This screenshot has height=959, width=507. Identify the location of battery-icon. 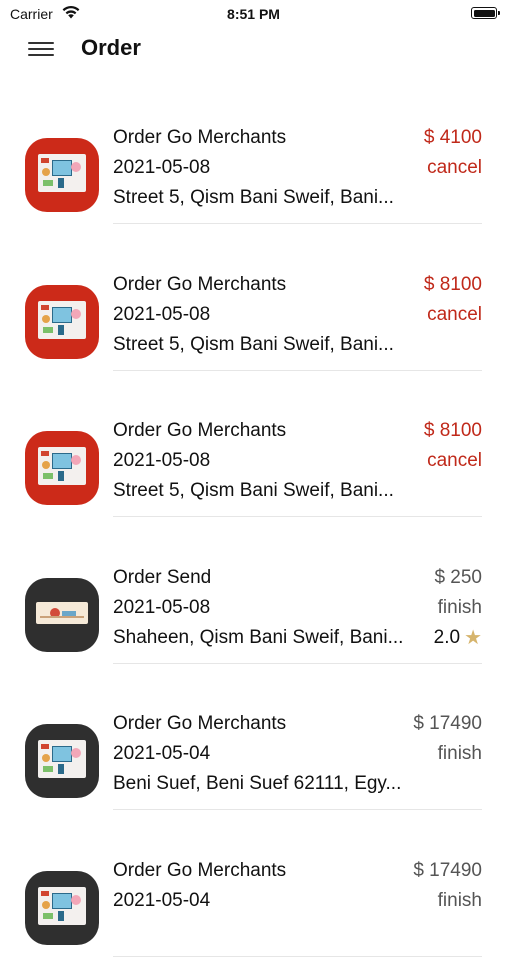
(484, 13).